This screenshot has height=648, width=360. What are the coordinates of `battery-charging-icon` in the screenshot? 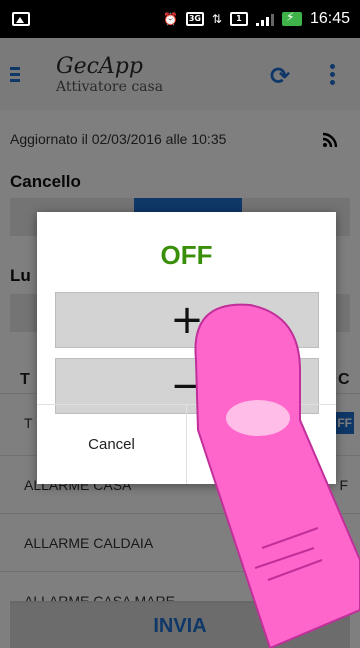 It's located at (291, 18).